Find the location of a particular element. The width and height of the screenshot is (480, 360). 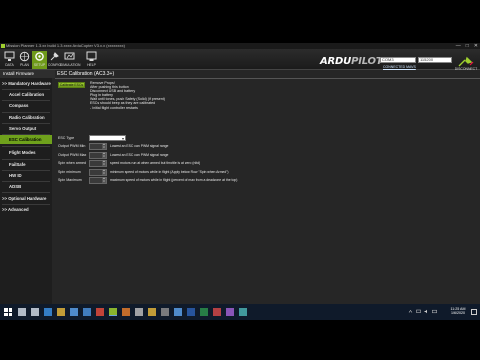

start-button is located at coordinates (8, 312).